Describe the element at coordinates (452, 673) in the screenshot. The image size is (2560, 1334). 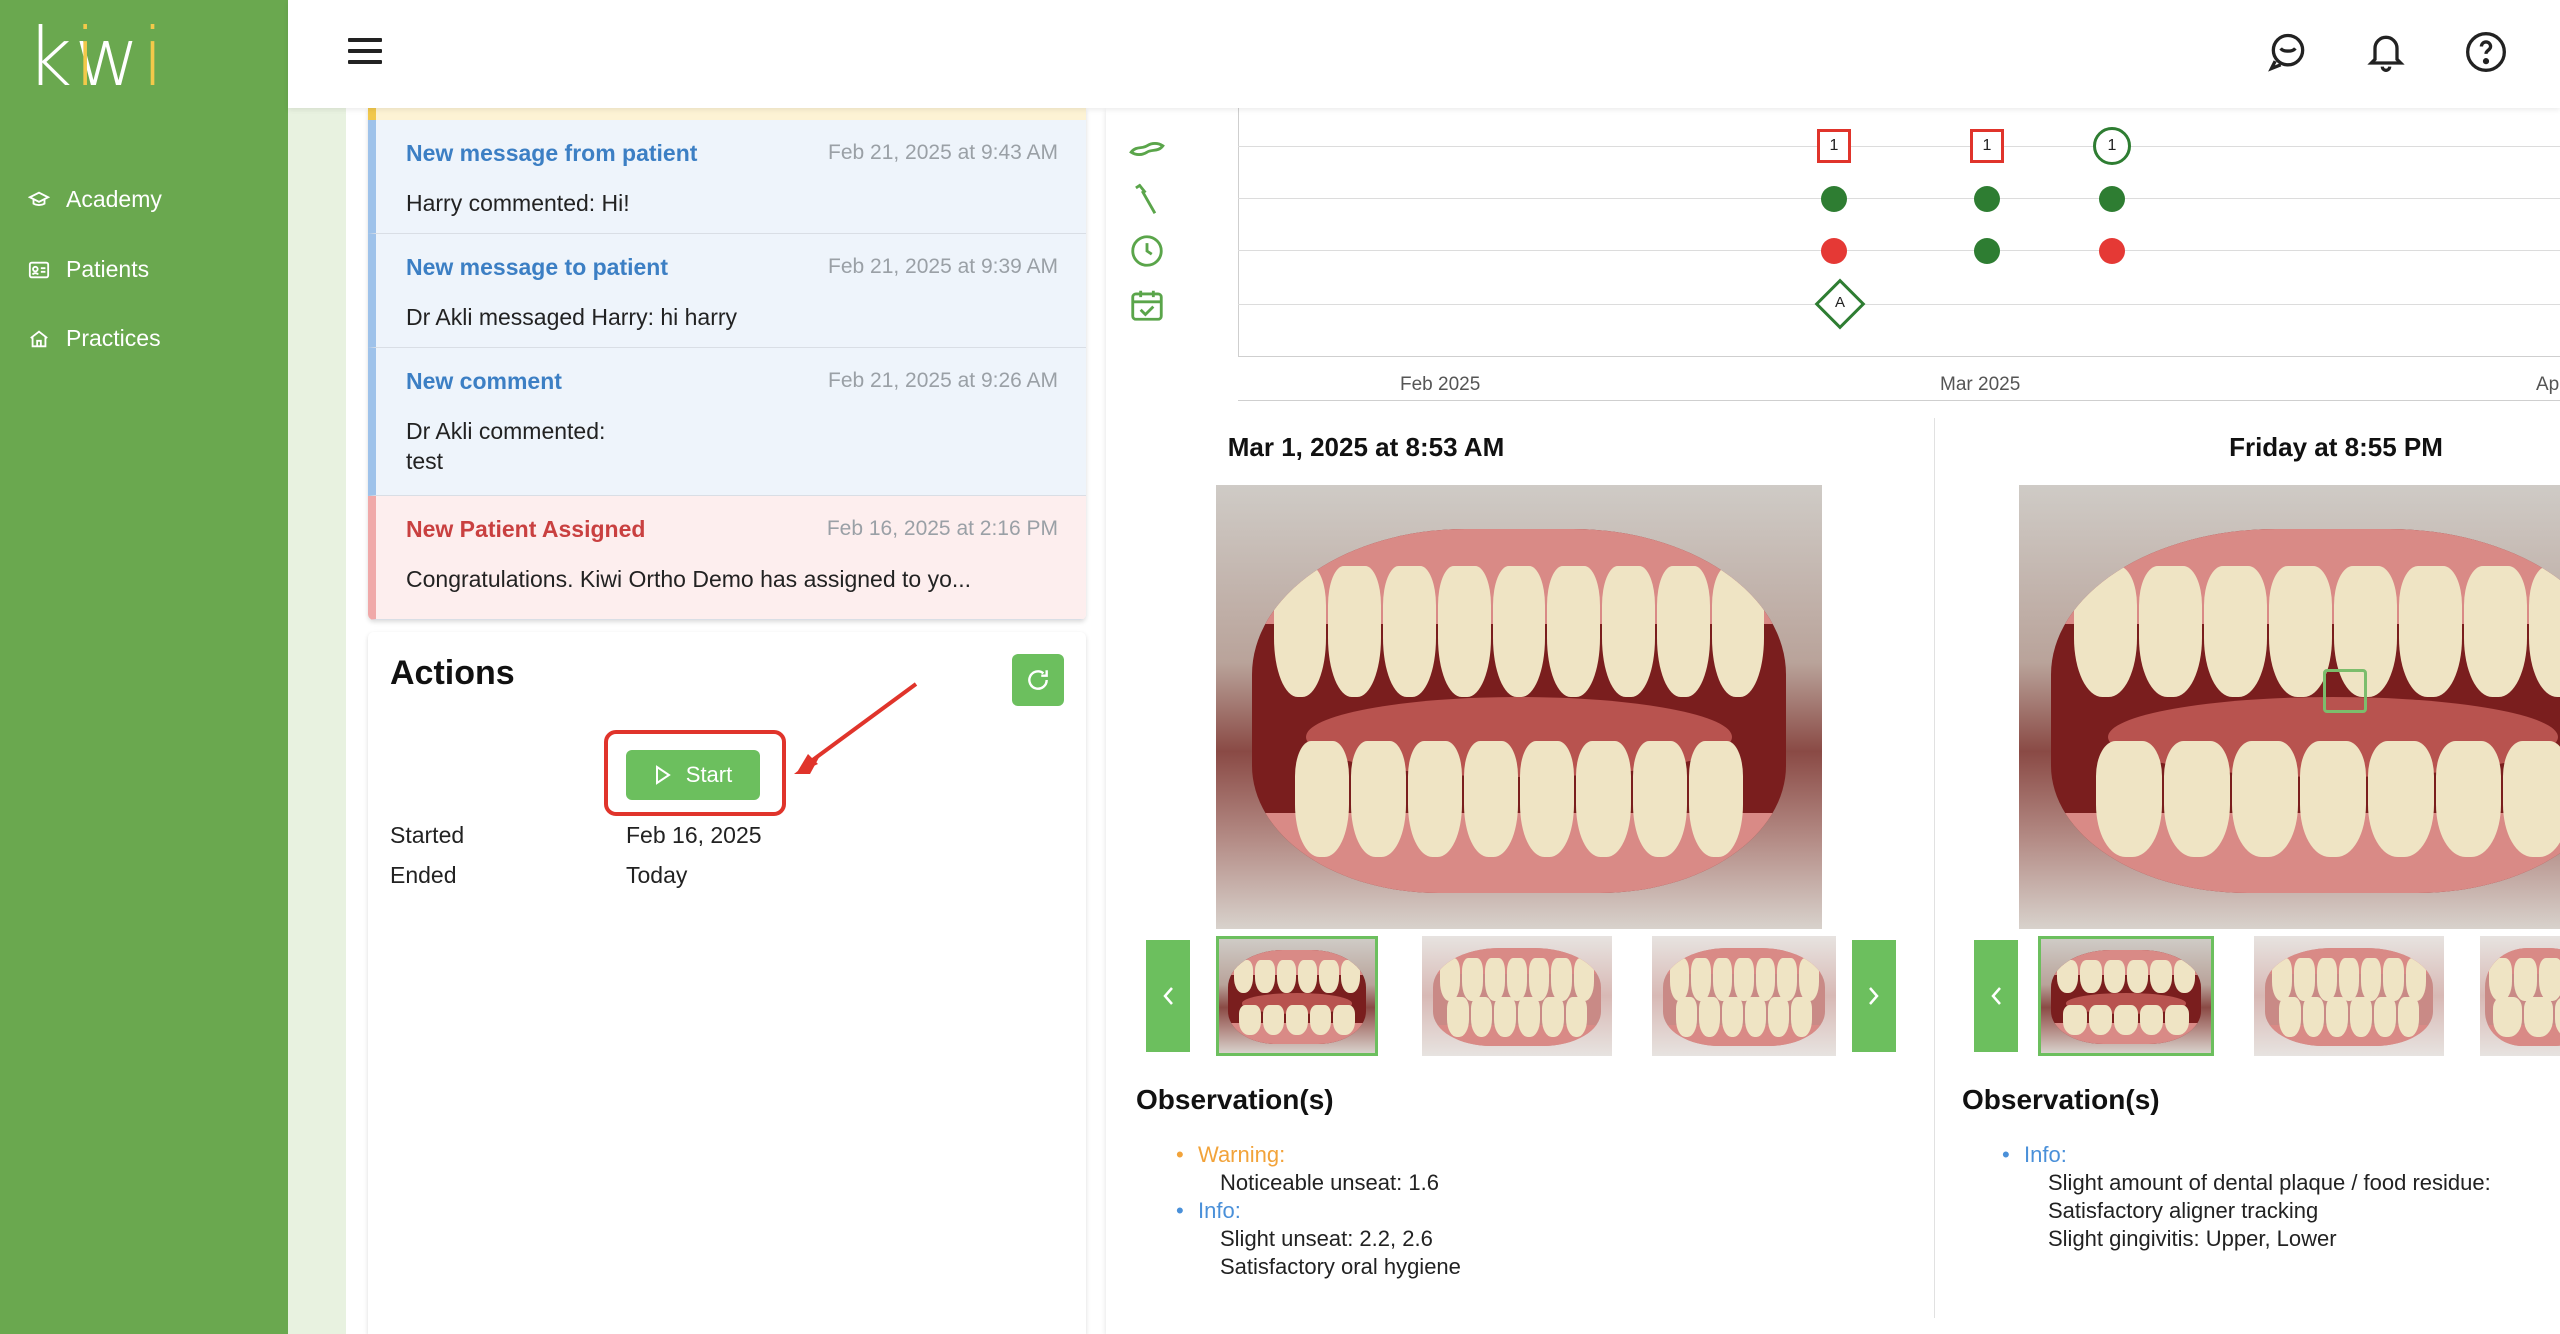
I see `actions-title: Actions` at that location.